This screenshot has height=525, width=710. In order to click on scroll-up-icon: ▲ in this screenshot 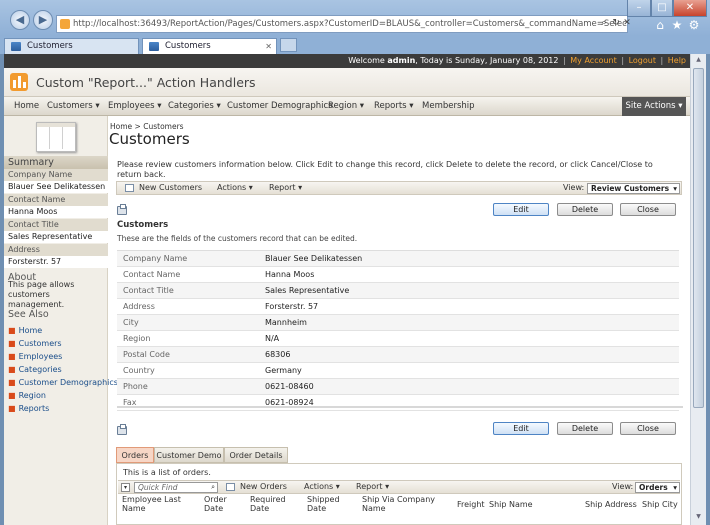, I will do `click(698, 61)`.